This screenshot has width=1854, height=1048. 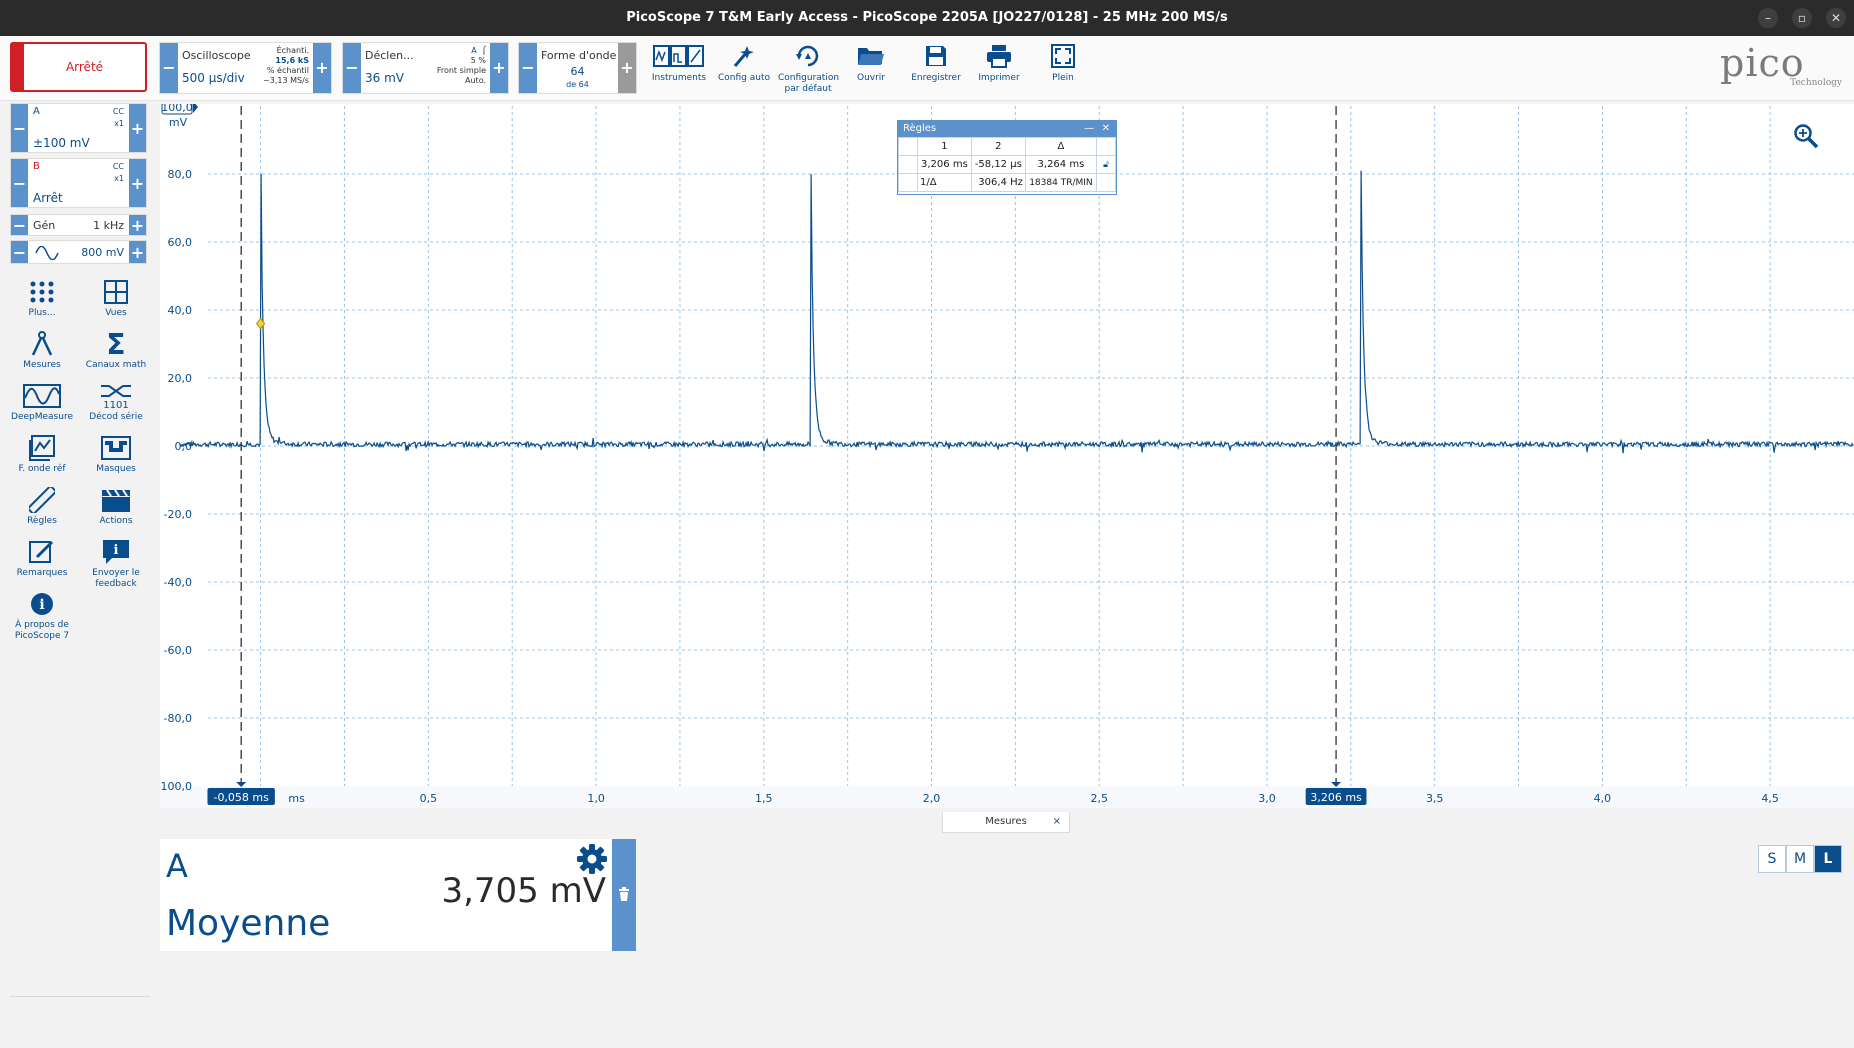 What do you see at coordinates (108, 225) in the screenshot?
I see `siggen-frequency: 1 kHz` at bounding box center [108, 225].